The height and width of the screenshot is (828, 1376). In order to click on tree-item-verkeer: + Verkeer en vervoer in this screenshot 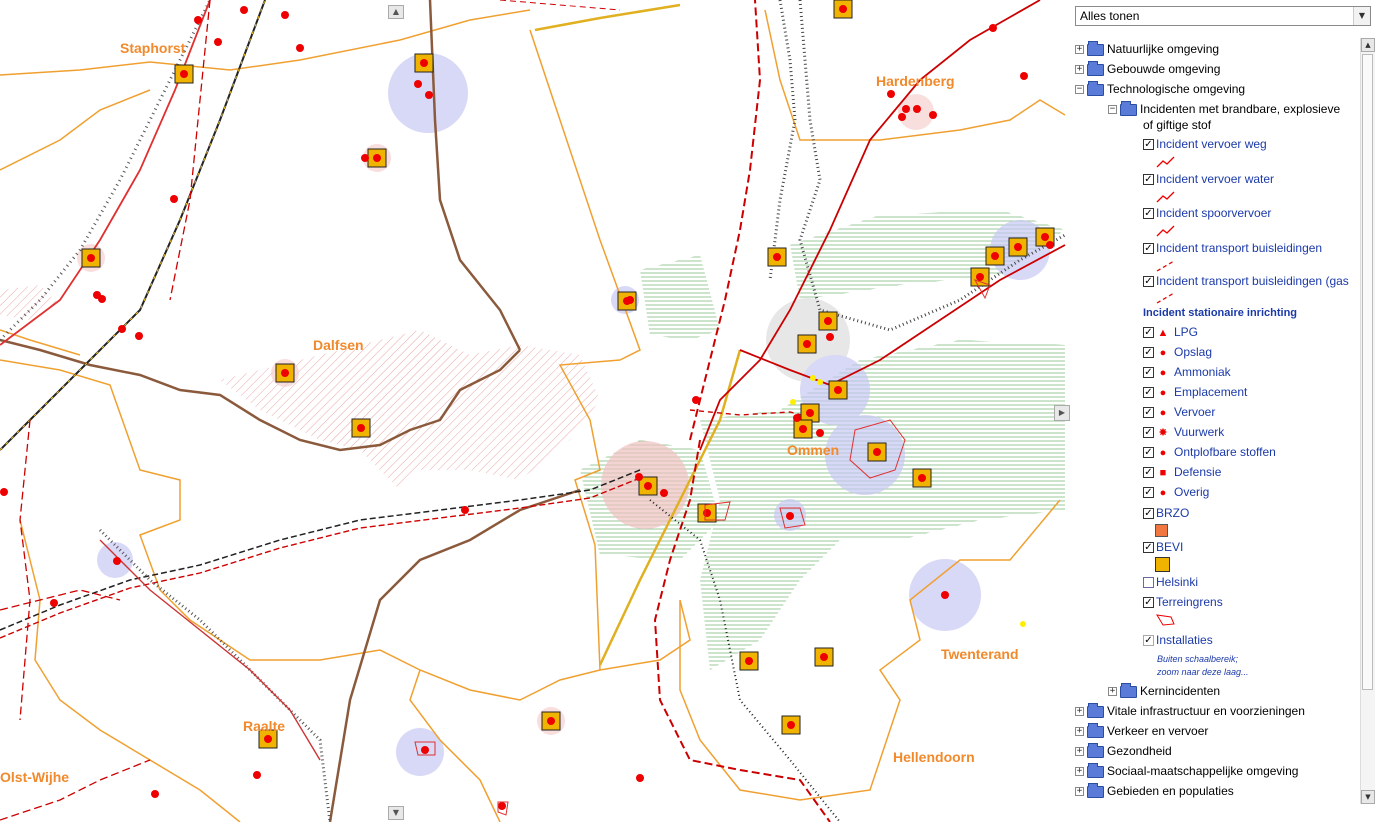, I will do `click(1141, 731)`.